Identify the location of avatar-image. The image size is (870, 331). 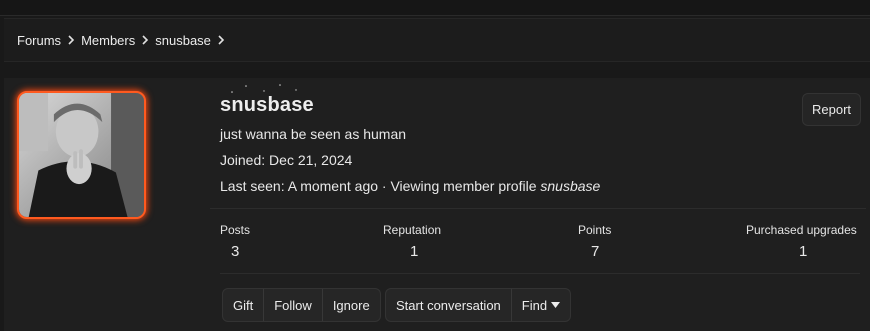
(81, 155).